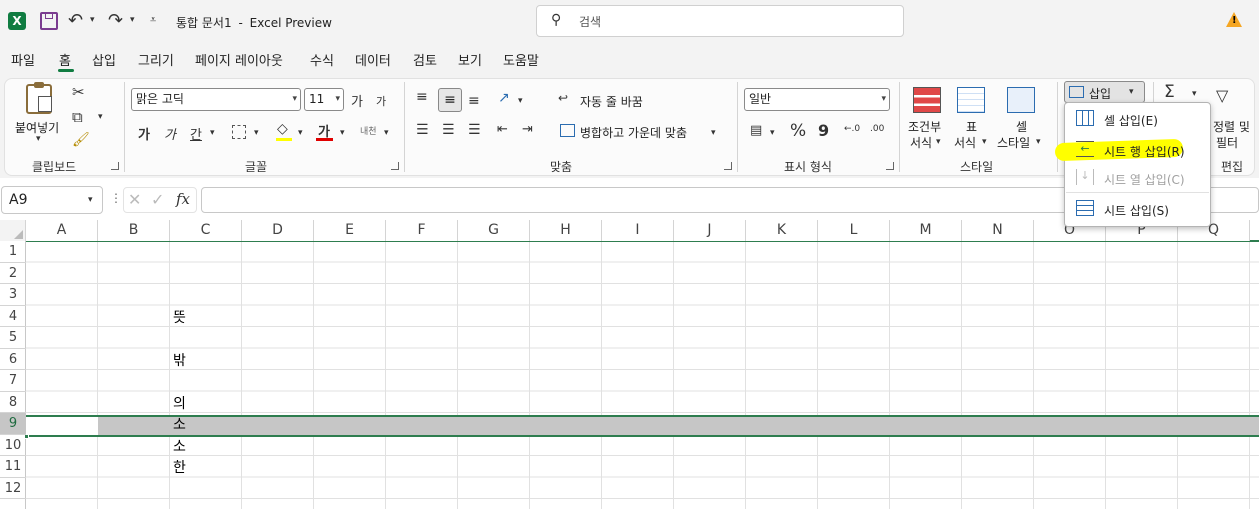  Describe the element at coordinates (13, 273) in the screenshot. I see `row-header-2: 2` at that location.